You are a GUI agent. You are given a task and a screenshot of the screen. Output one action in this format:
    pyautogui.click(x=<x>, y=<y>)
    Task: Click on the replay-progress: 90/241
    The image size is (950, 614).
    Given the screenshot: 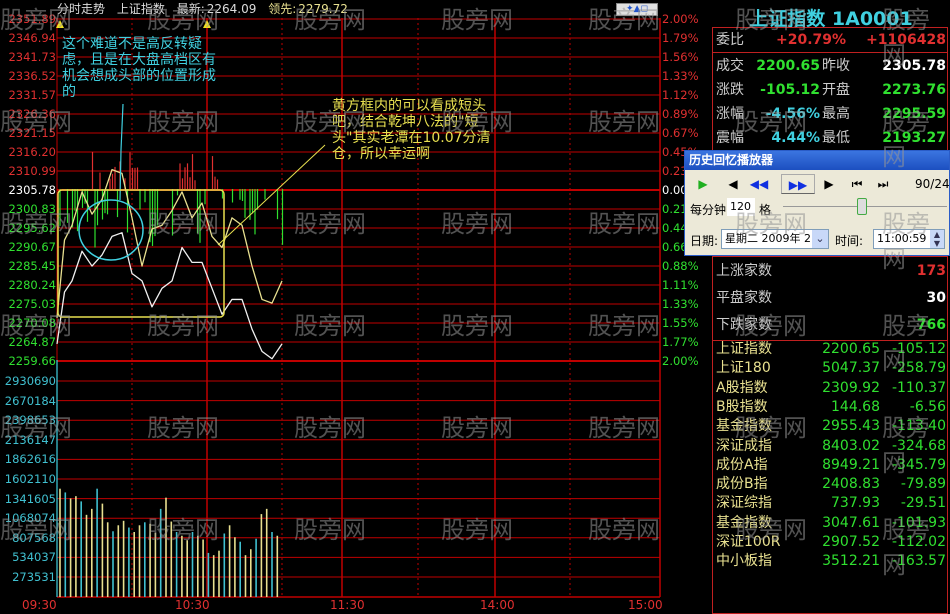 What is the action you would take?
    pyautogui.click(x=932, y=184)
    